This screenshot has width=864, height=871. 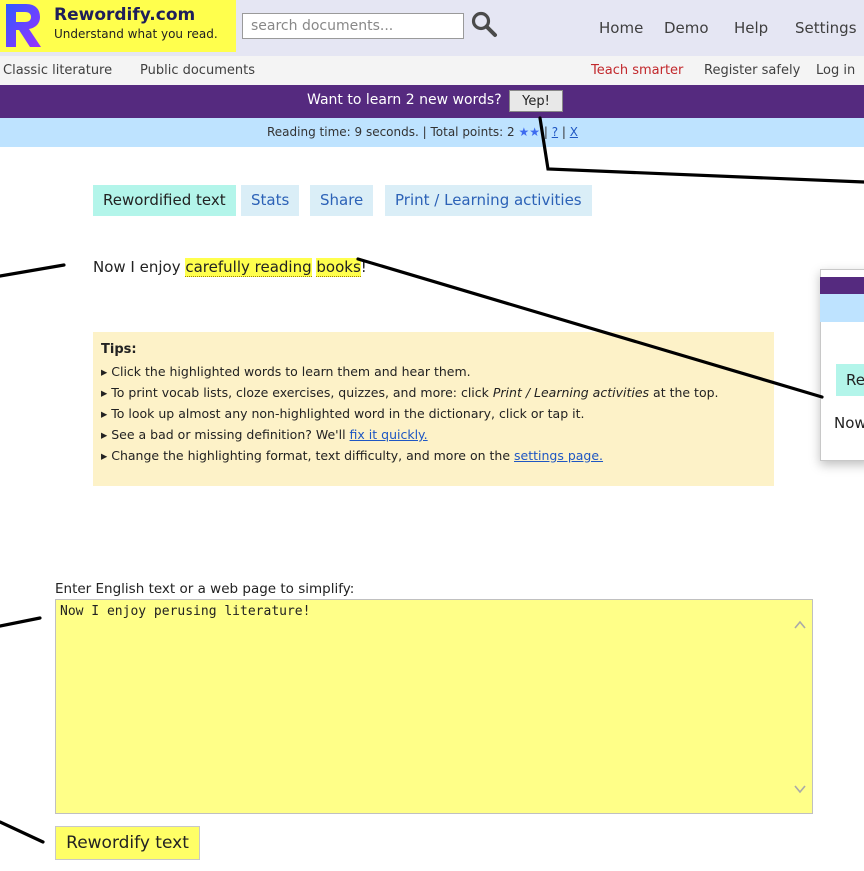 What do you see at coordinates (621, 28) in the screenshot?
I see `nav-home: Home` at bounding box center [621, 28].